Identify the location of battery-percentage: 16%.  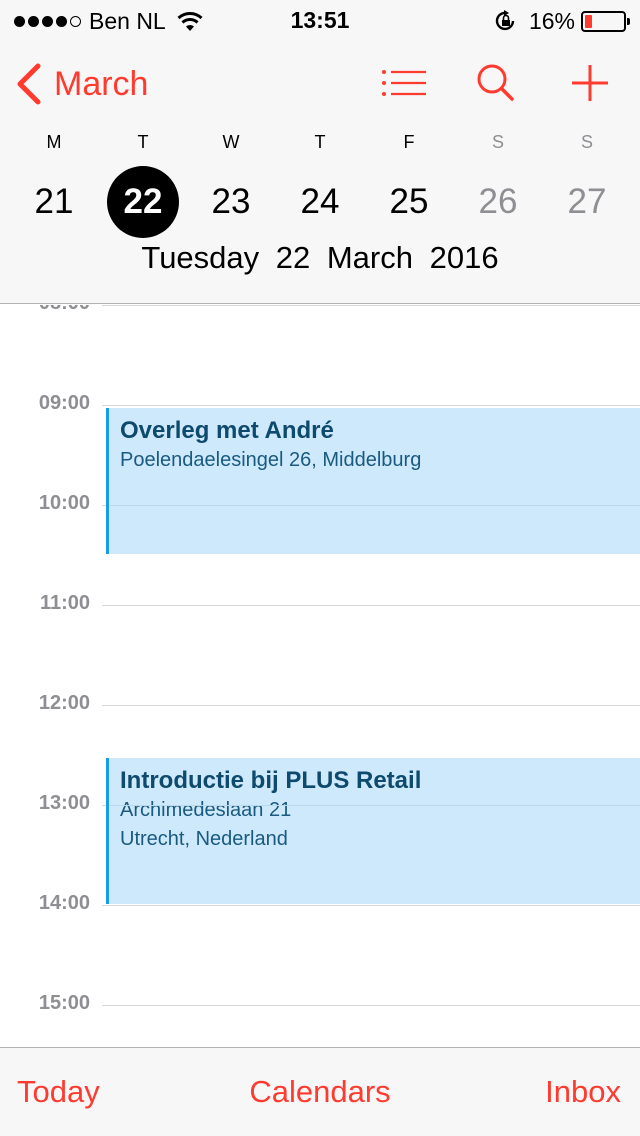
(551, 20).